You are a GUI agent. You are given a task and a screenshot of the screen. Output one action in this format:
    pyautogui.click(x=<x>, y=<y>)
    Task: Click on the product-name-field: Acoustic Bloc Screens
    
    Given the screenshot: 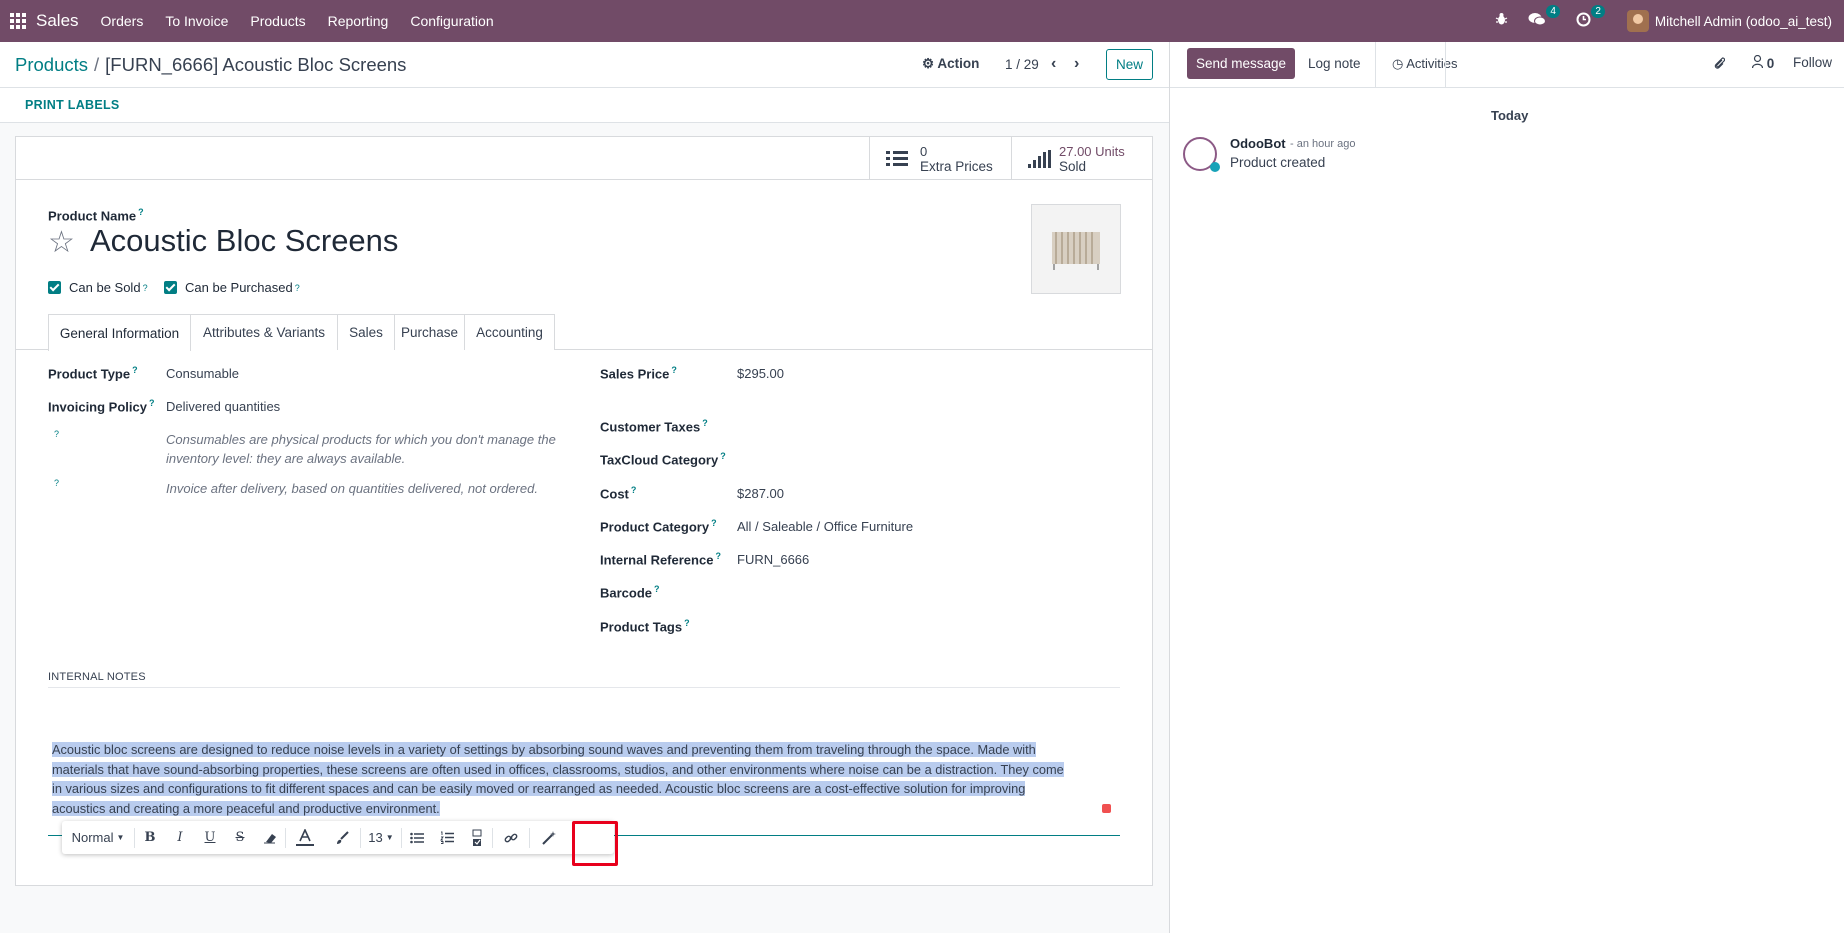 What is the action you would take?
    pyautogui.click(x=244, y=241)
    